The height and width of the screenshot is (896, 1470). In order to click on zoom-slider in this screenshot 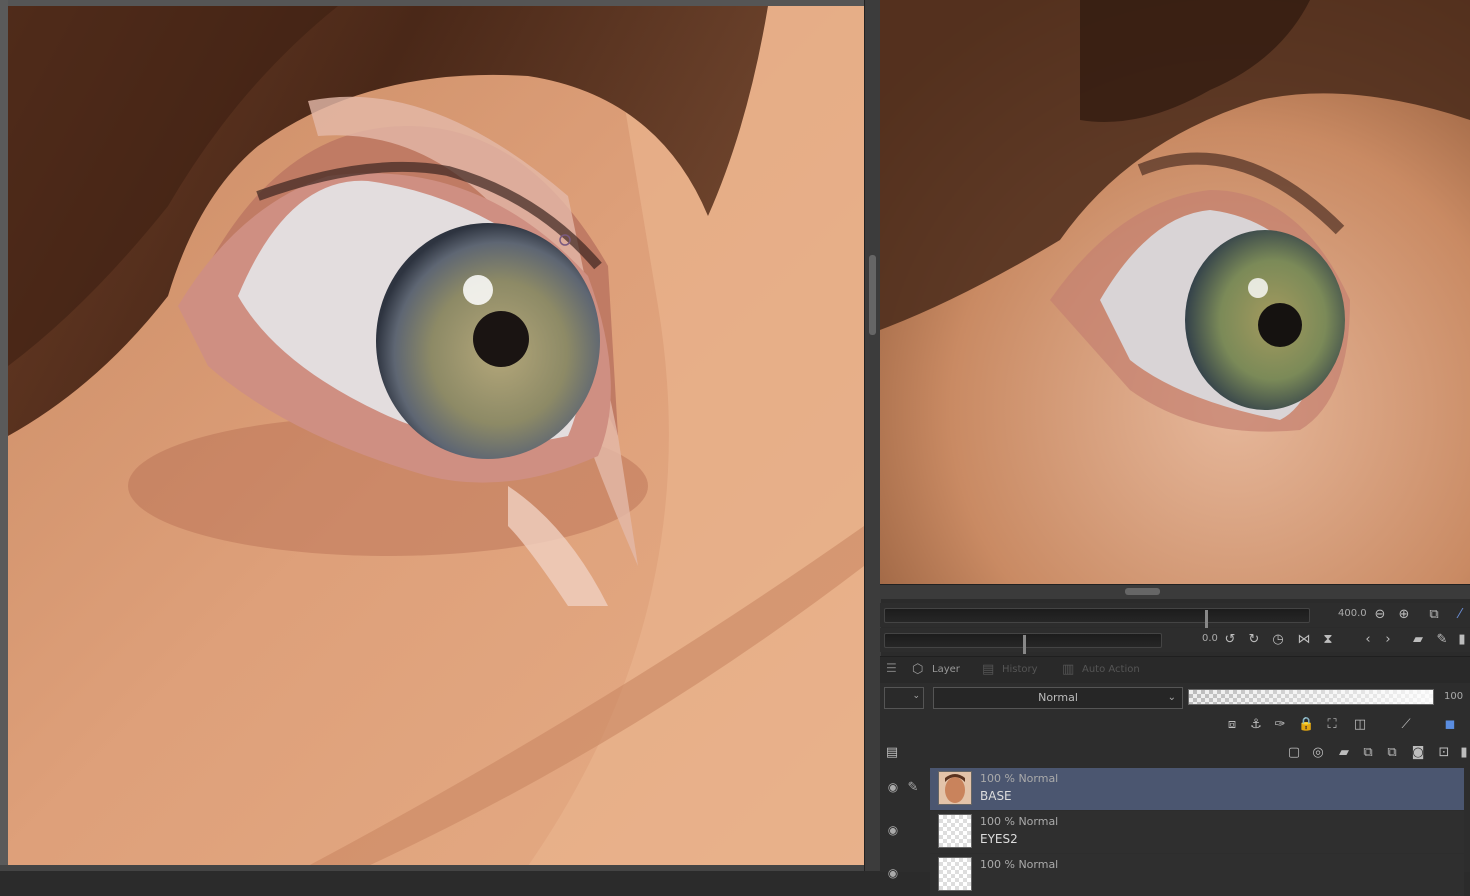, I will do `click(1097, 618)`.